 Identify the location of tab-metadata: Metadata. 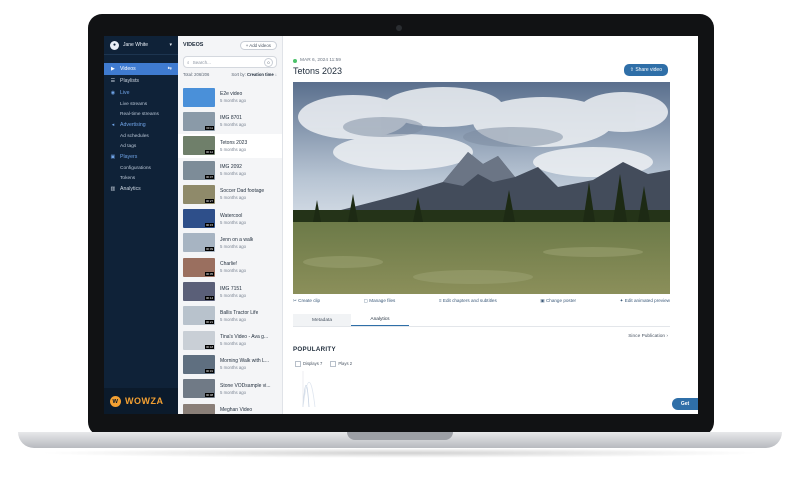
(322, 320).